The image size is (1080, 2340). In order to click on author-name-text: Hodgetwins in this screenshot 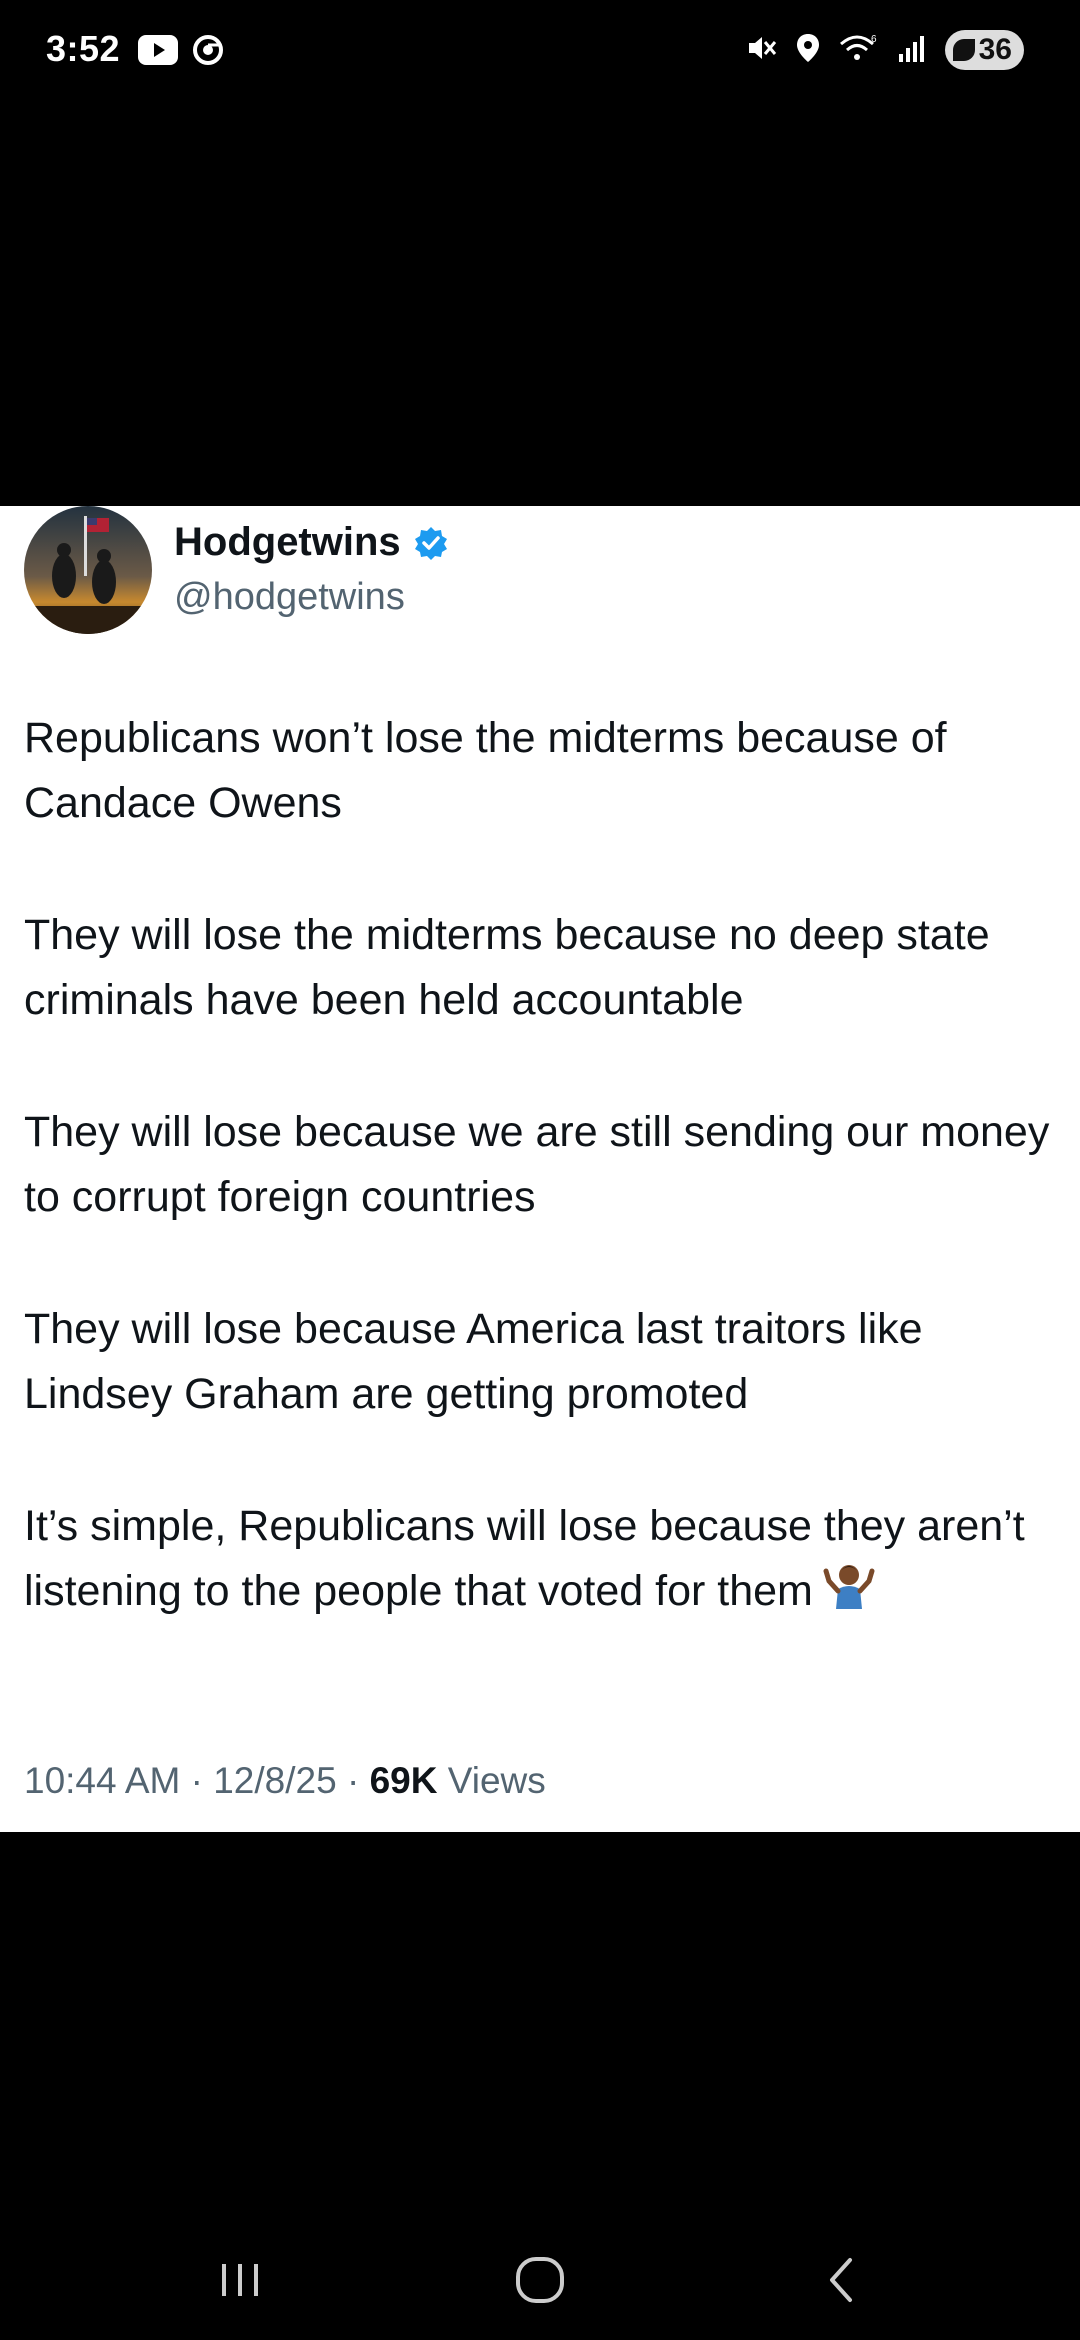, I will do `click(287, 542)`.